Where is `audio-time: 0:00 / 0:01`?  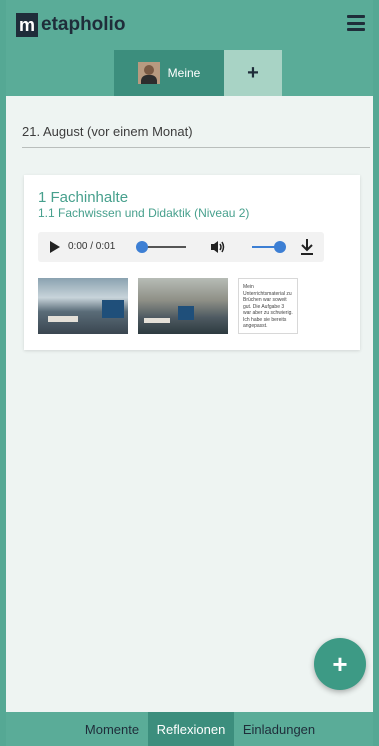 audio-time: 0:00 / 0:01 is located at coordinates (92, 246).